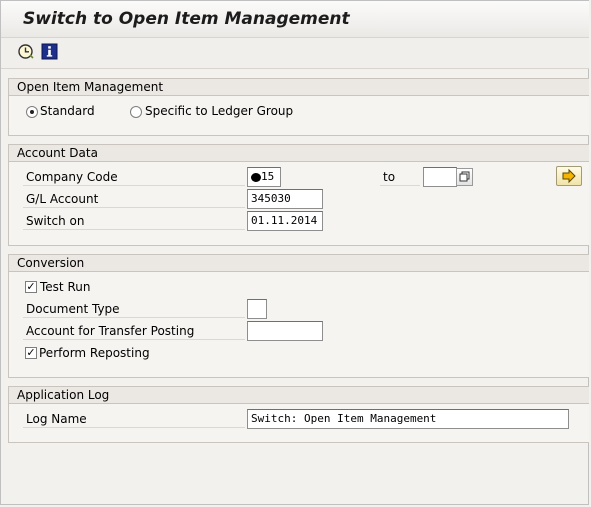 The image size is (591, 507). Describe the element at coordinates (268, 176) in the screenshot. I see `company-code-value: 15` at that location.